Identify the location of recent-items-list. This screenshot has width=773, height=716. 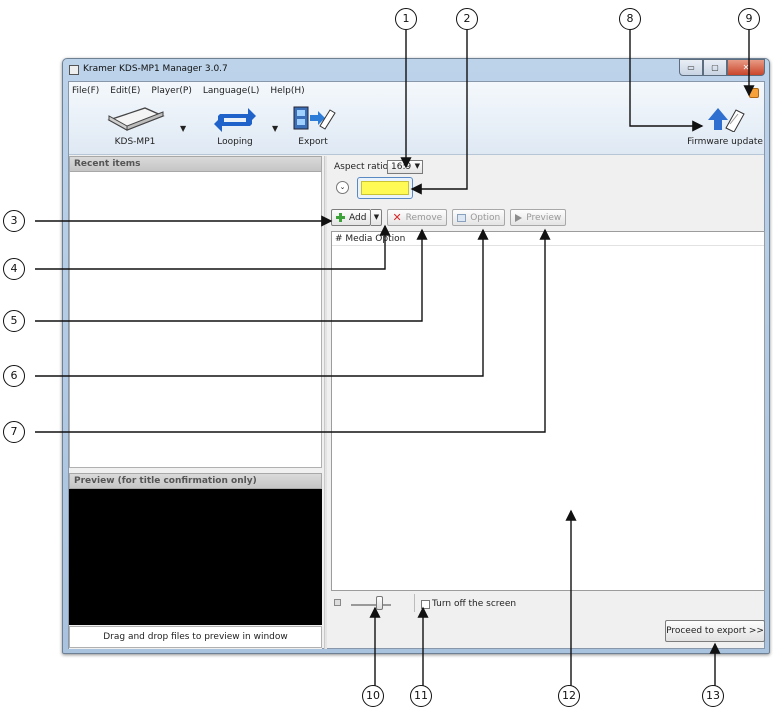
(195, 320).